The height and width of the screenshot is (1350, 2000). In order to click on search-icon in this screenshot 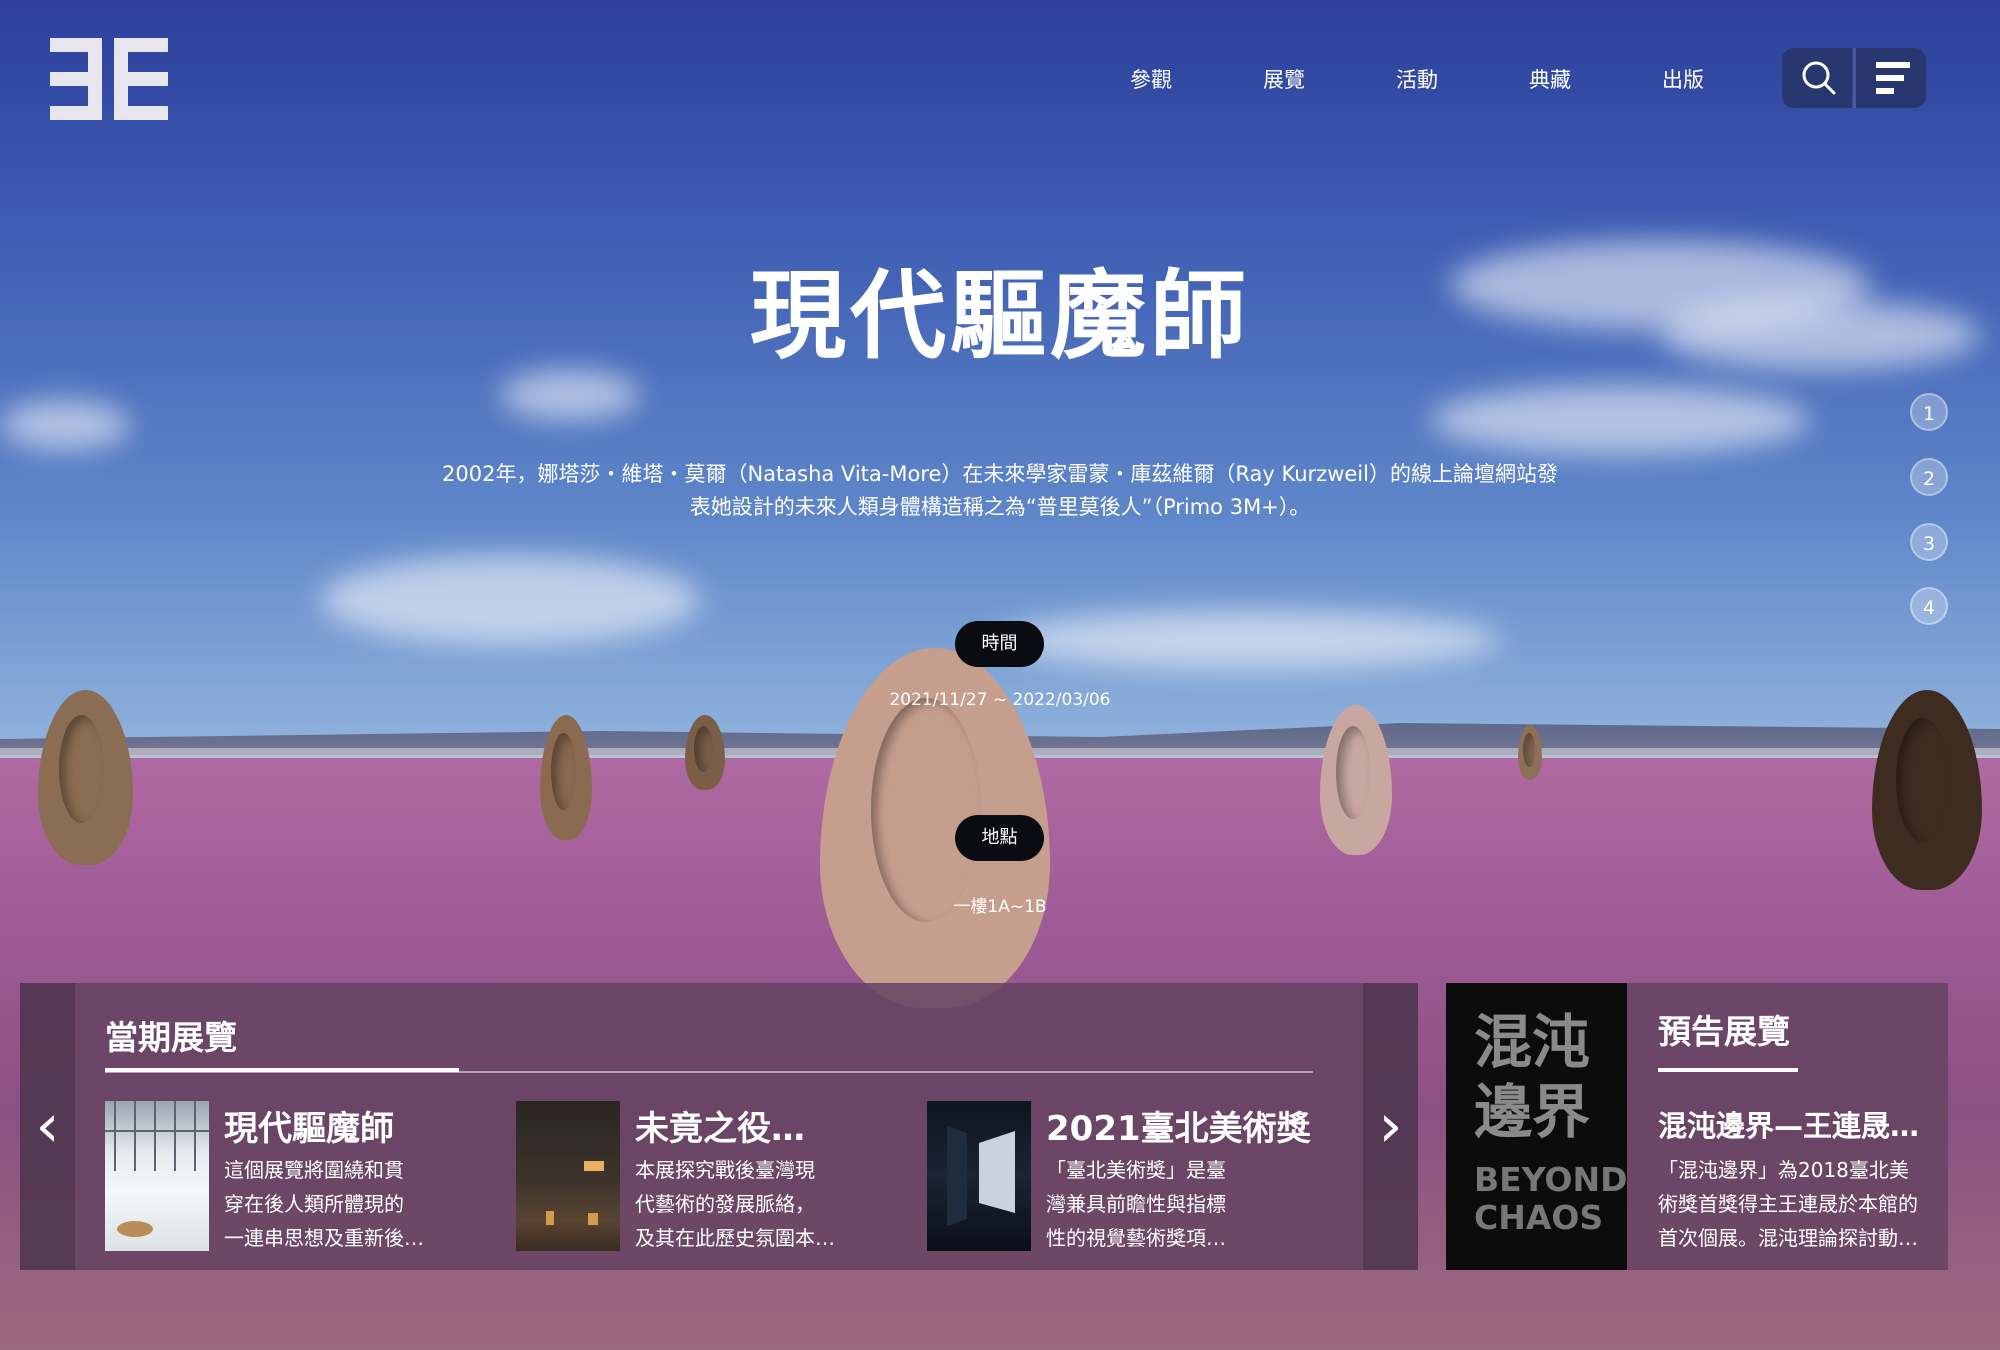, I will do `click(1819, 78)`.